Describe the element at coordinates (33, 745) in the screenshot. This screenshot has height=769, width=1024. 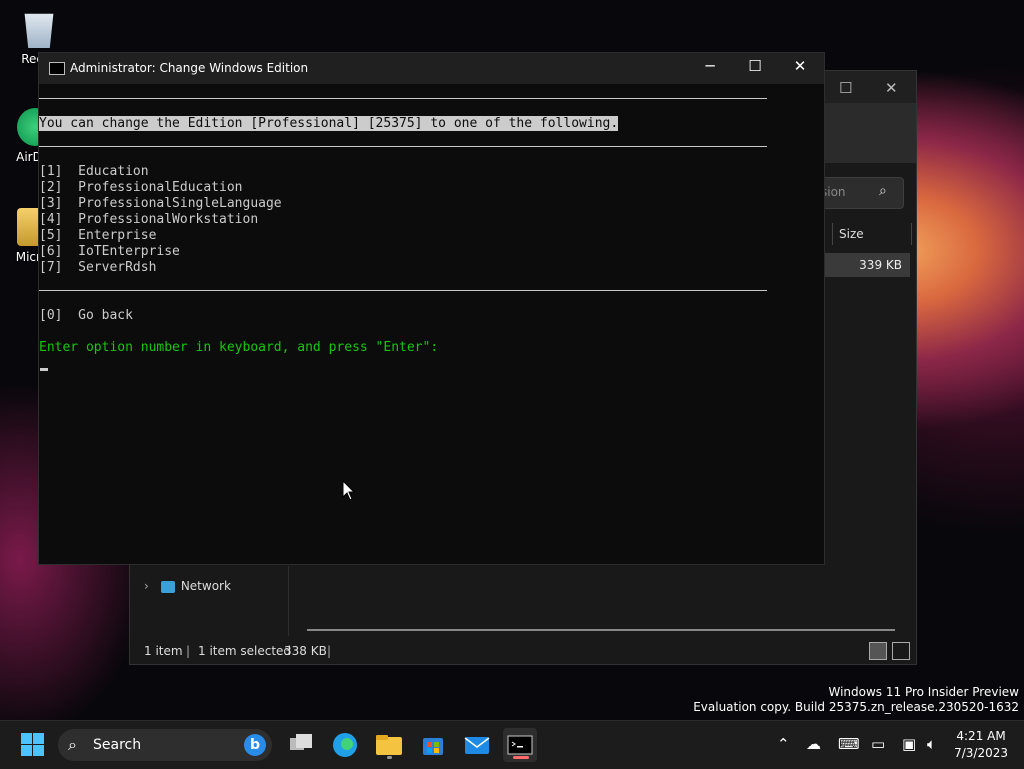
I see `start-button` at that location.